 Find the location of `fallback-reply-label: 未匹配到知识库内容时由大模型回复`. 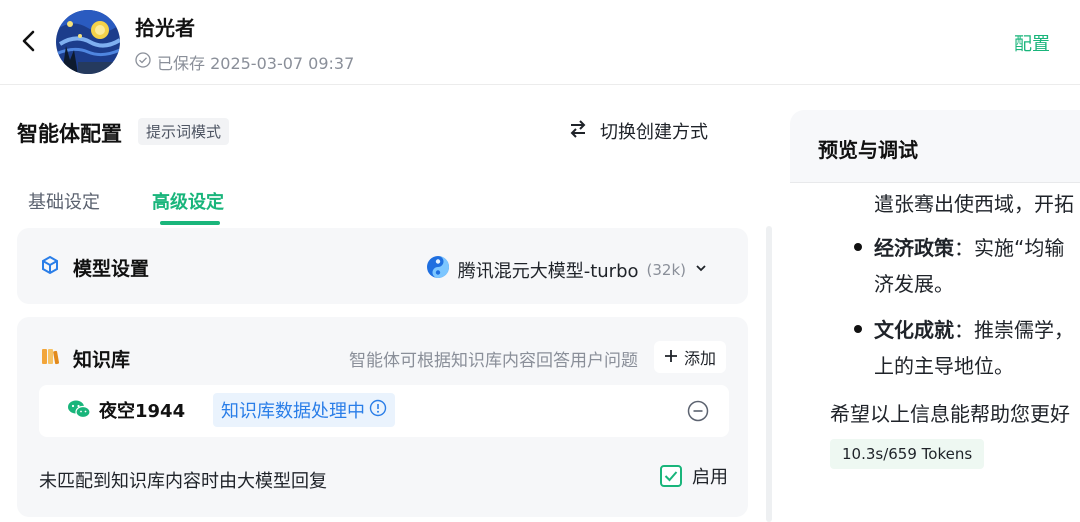

fallback-reply-label: 未匹配到知识库内容时由大模型回复 is located at coordinates (183, 481).